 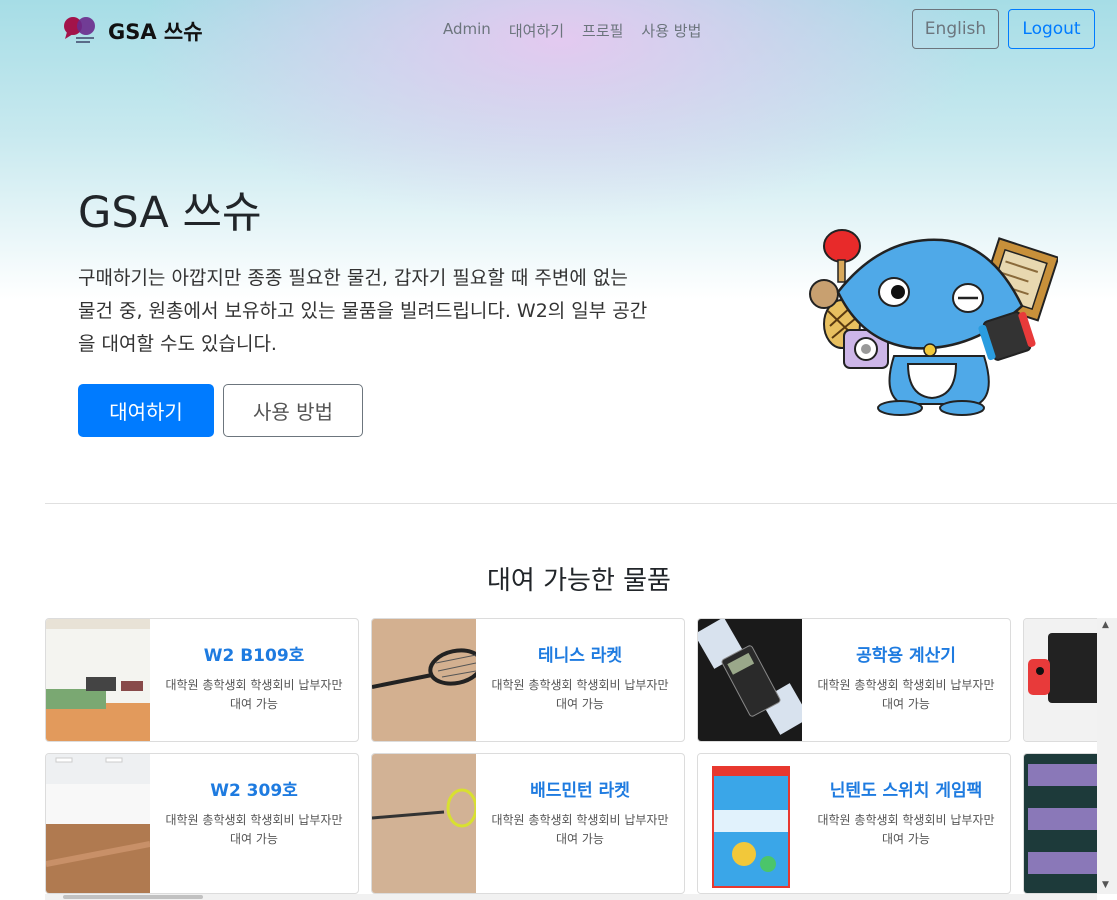 I want to click on item-card-w2-309: W2 309호 대학원 총학생회 학생회비 납부자만 대여 가능, so click(x=202, y=823).